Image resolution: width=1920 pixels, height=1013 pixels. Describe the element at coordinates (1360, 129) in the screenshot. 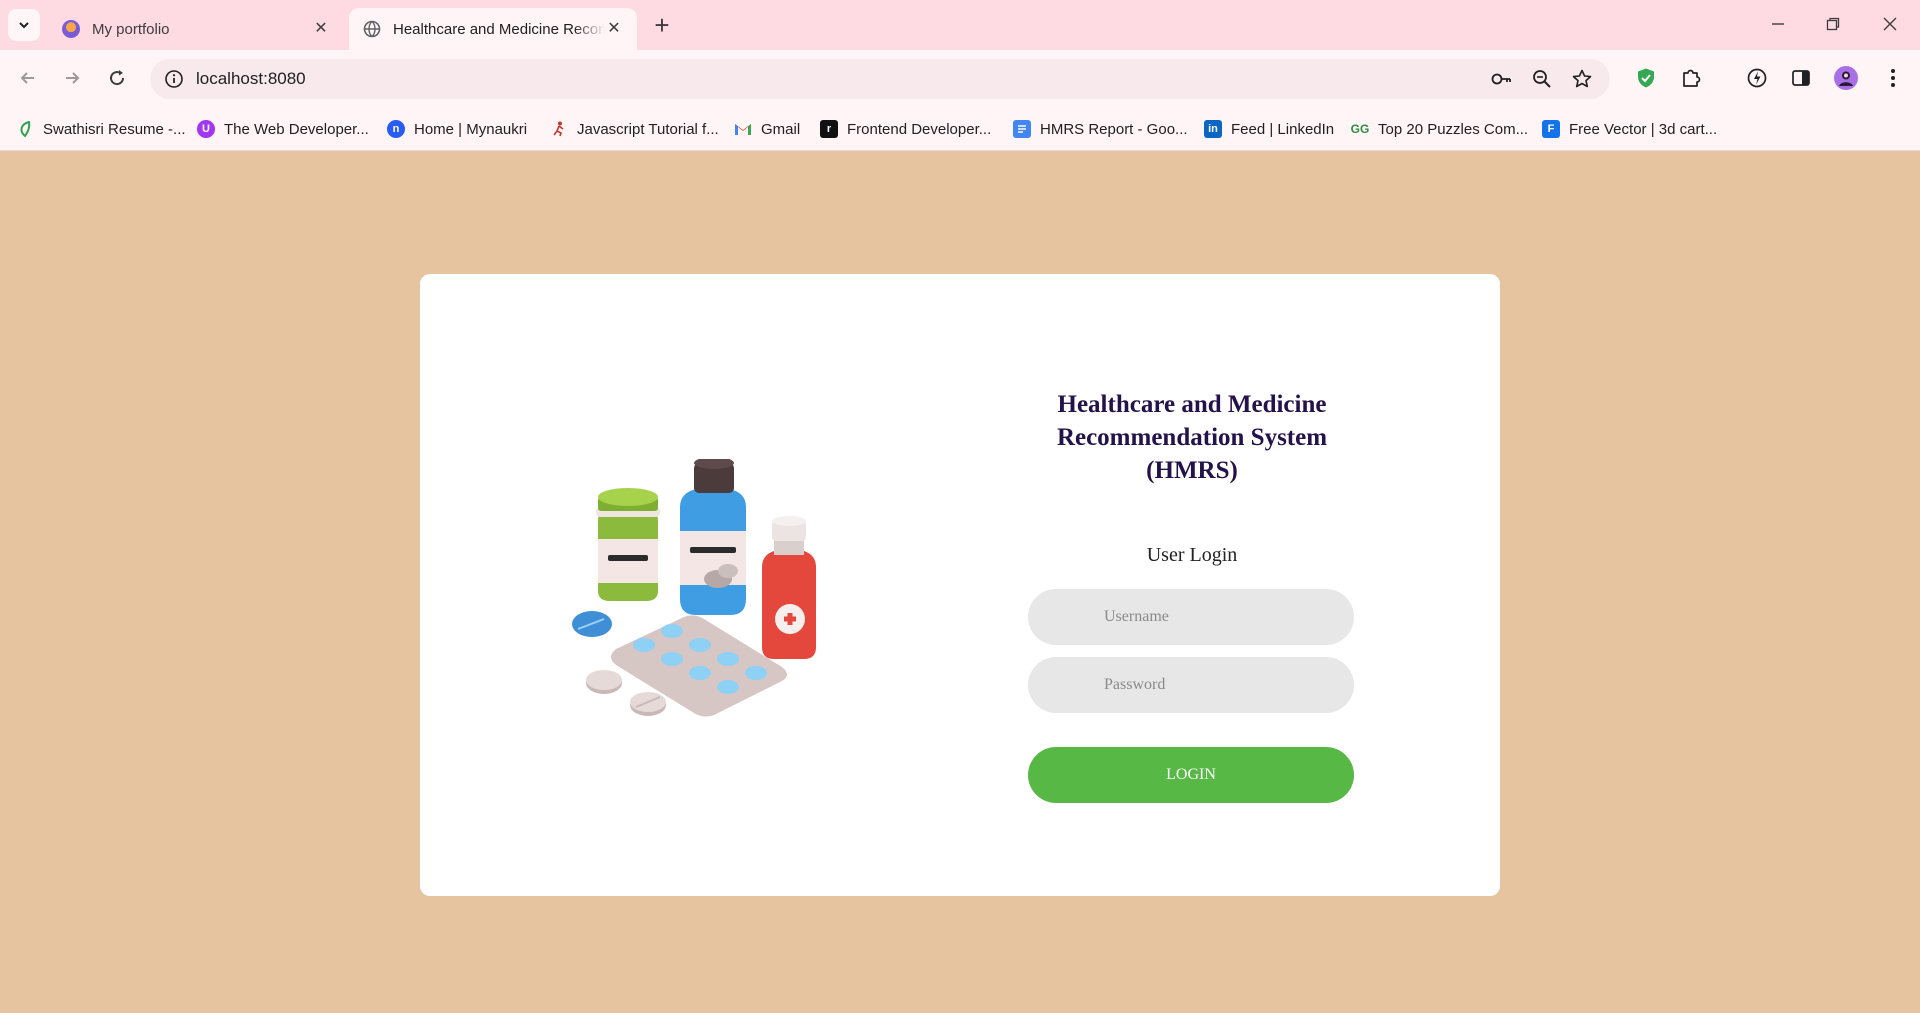

I see `gfg-icon: GG` at that location.